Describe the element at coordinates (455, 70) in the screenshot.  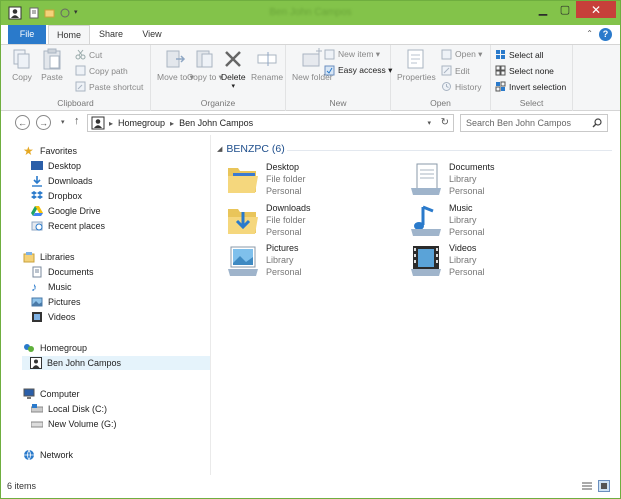
I see `edit-button: Edit` at that location.